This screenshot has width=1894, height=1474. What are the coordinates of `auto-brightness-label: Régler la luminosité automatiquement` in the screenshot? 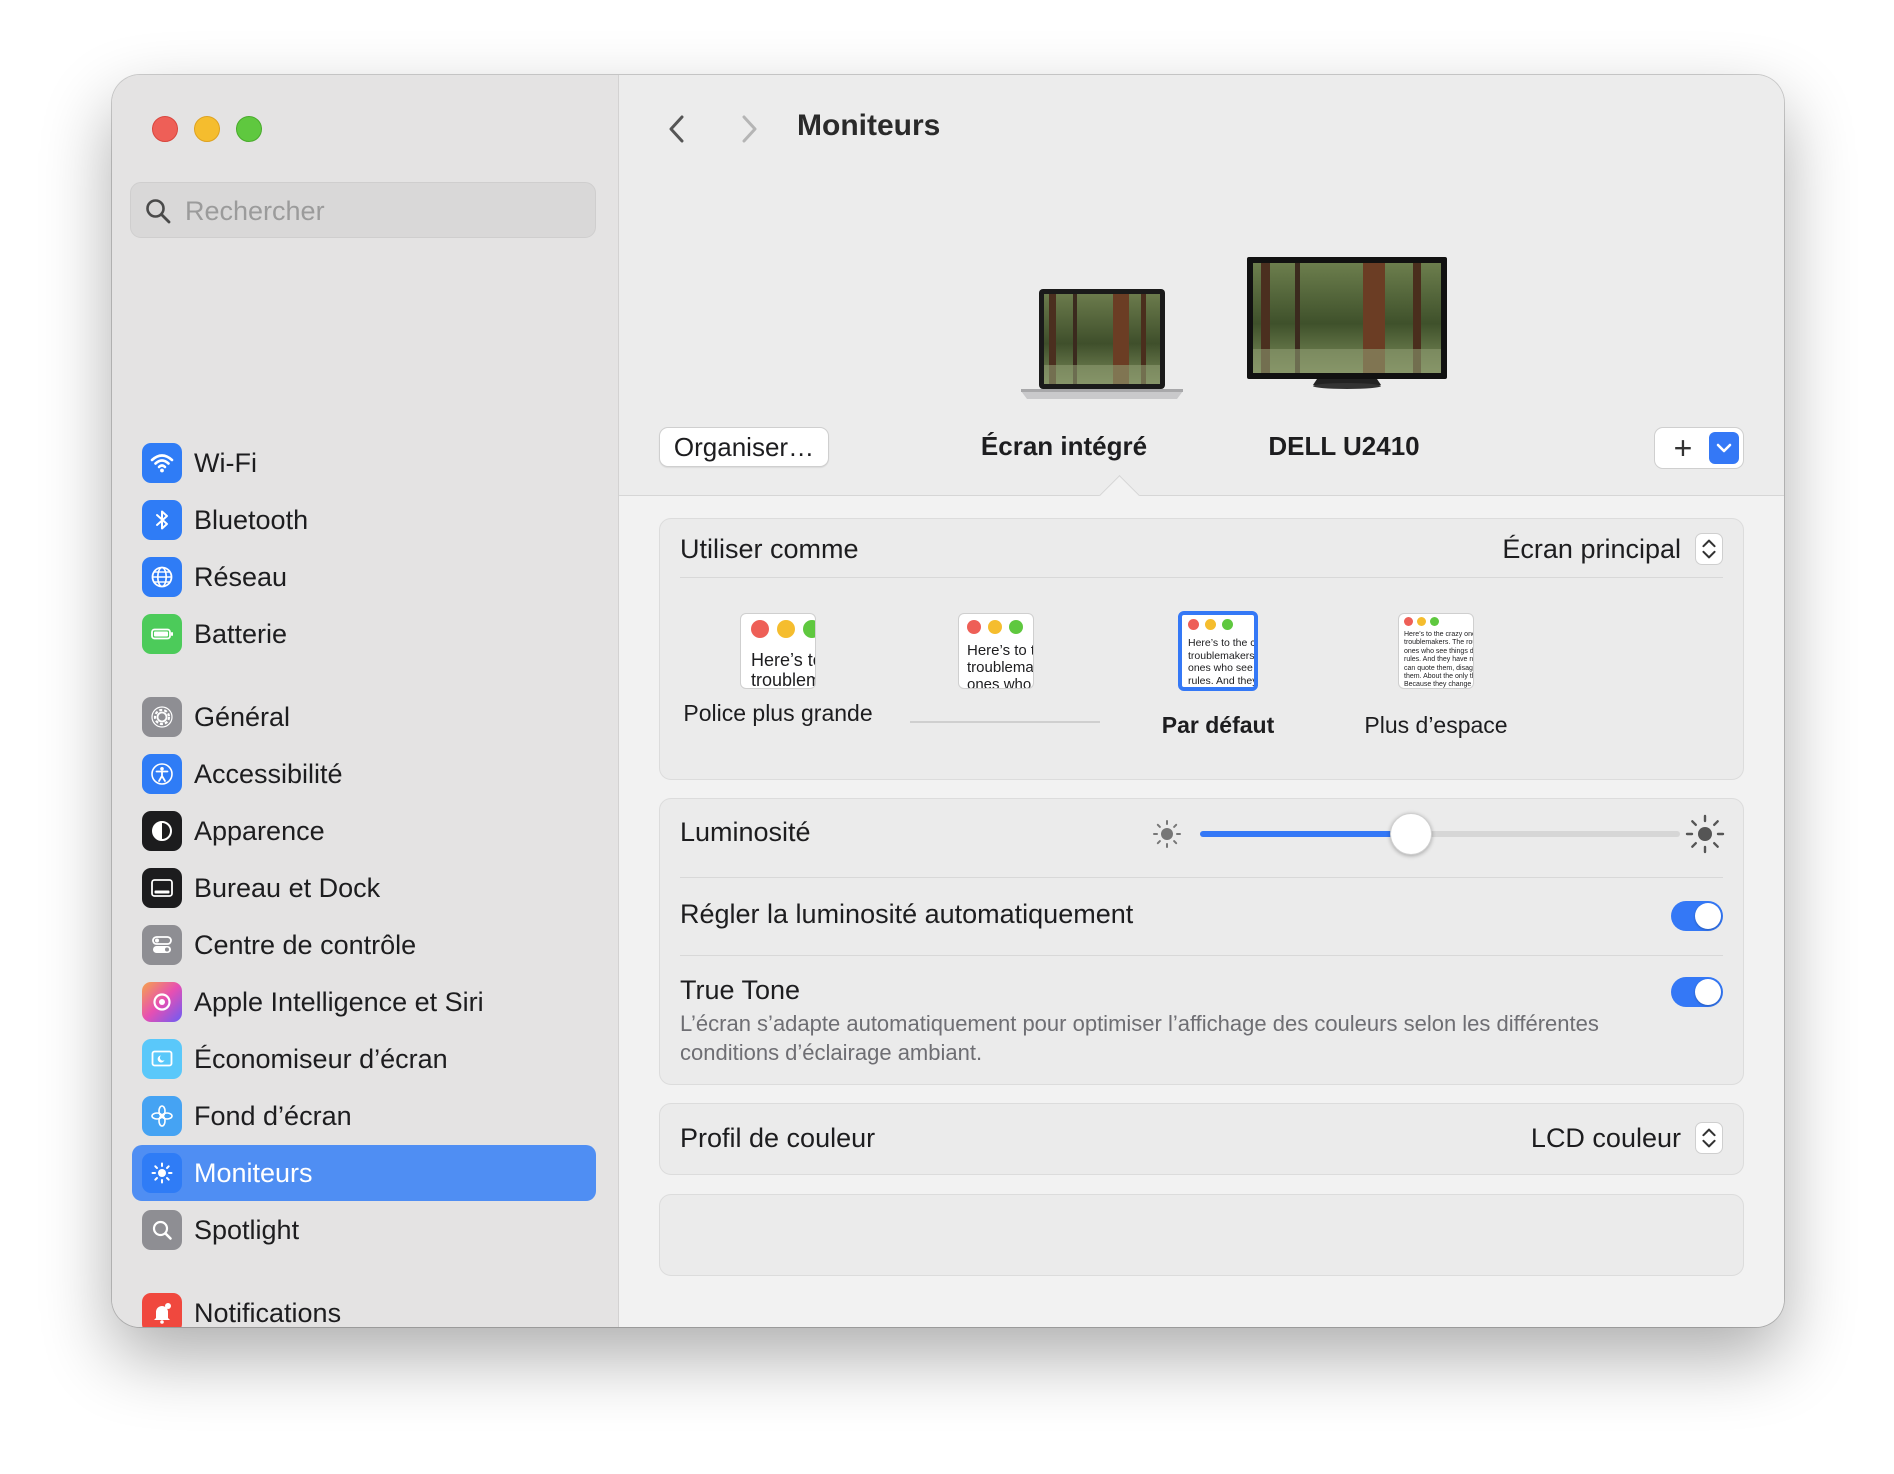 It's located at (907, 914).